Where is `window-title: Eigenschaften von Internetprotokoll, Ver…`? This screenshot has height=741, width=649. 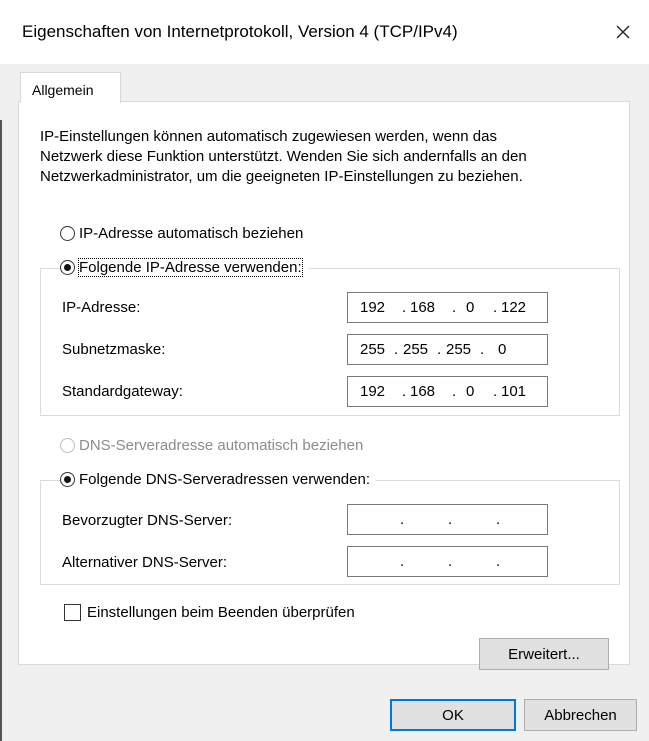
window-title: Eigenschaften von Internetprotokoll, Ver… is located at coordinates (240, 31).